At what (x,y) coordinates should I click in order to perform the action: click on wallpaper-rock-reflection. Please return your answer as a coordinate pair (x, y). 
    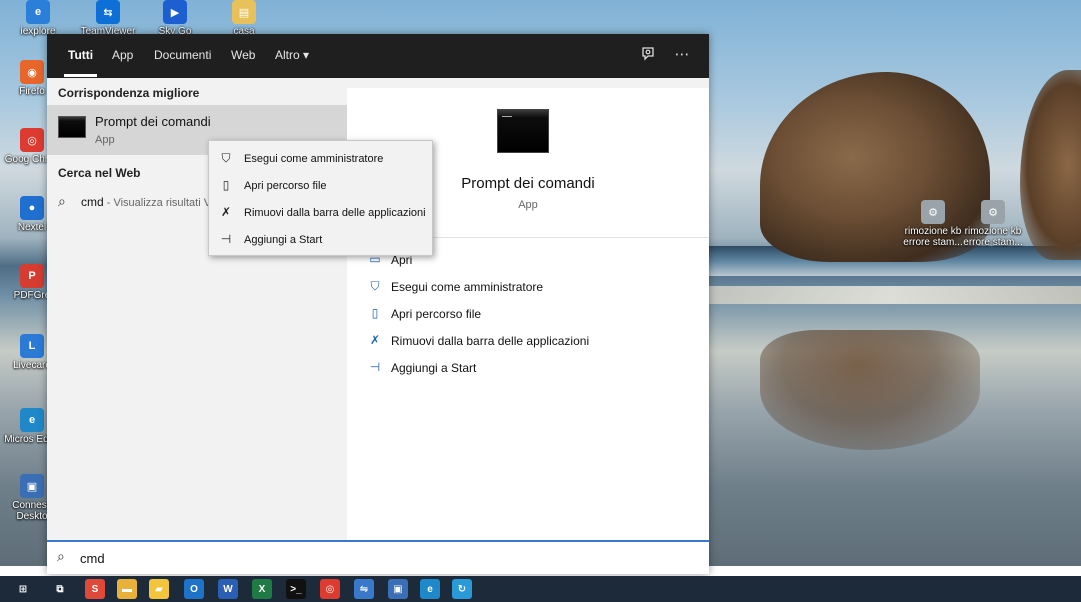
    Looking at the image, I should click on (870, 390).